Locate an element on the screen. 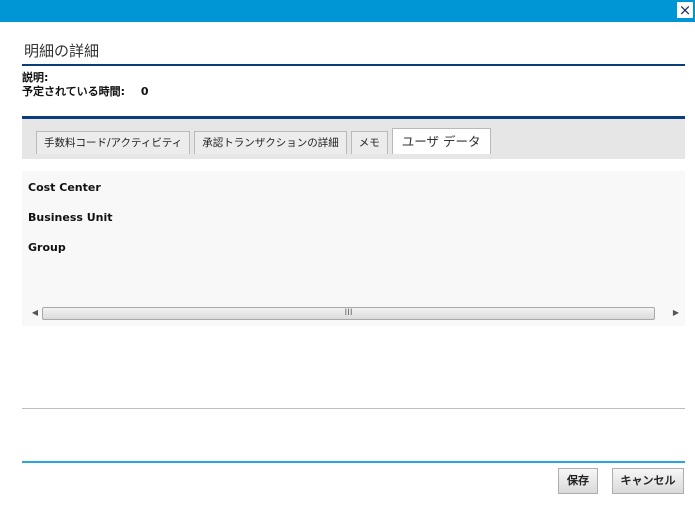  horizontal-scrollbar: ◀ III ▶ is located at coordinates (353, 313).